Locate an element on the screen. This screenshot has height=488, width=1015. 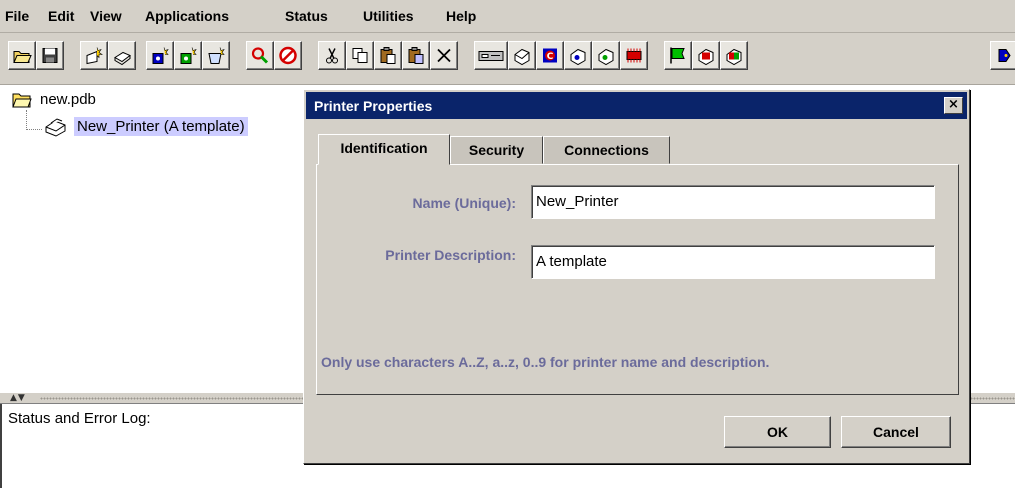
close-button: × is located at coordinates (953, 105).